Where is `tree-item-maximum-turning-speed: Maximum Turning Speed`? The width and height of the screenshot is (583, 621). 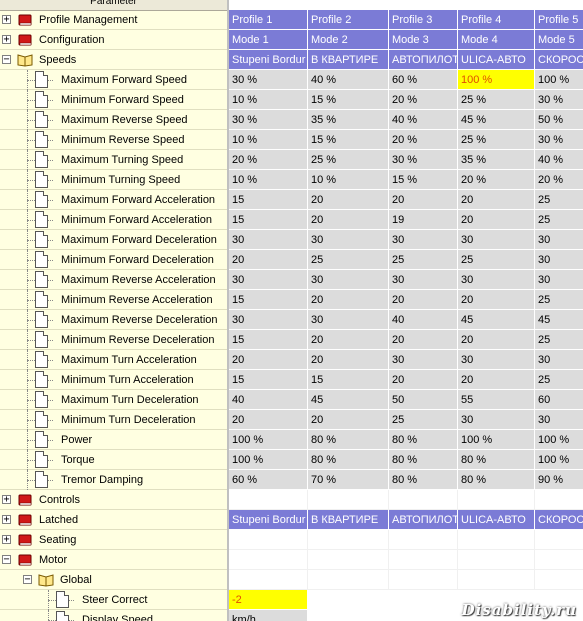 tree-item-maximum-turning-speed: Maximum Turning Speed is located at coordinates (113, 160).